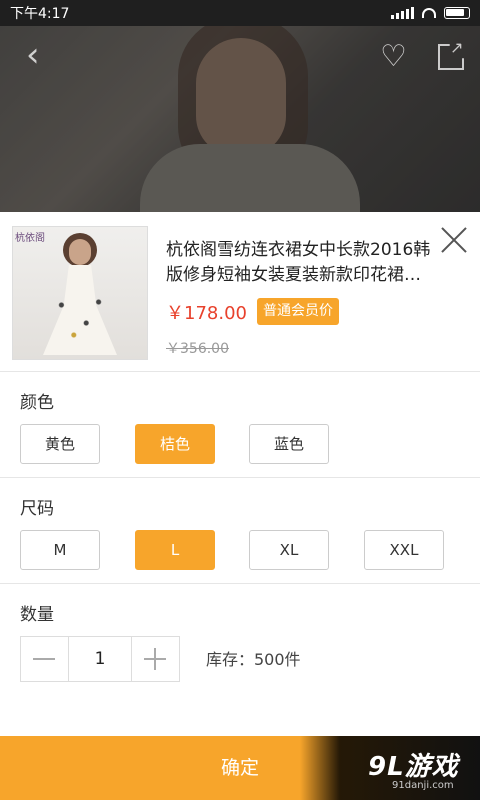 The width and height of the screenshot is (480, 800). What do you see at coordinates (240, 531) in the screenshot?
I see `size-section: 尺码 M L XL XXL` at bounding box center [240, 531].